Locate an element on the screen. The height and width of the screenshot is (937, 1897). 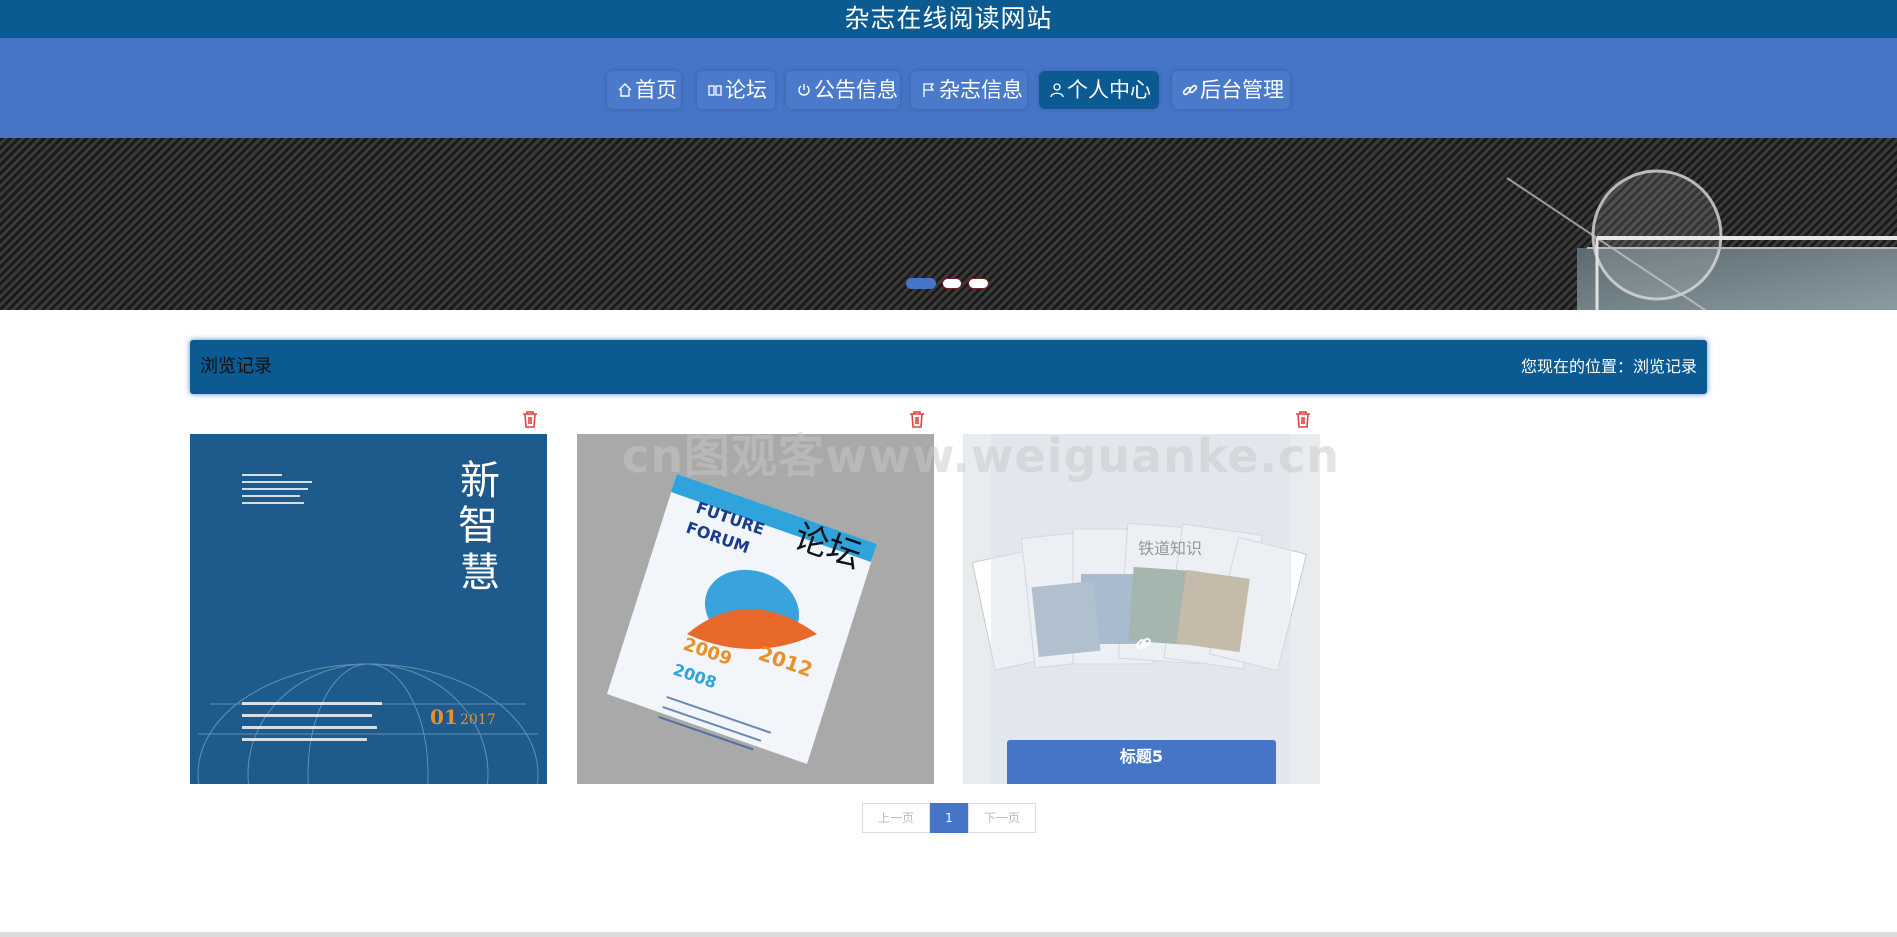
nav-item-home: 首页 is located at coordinates (644, 90).